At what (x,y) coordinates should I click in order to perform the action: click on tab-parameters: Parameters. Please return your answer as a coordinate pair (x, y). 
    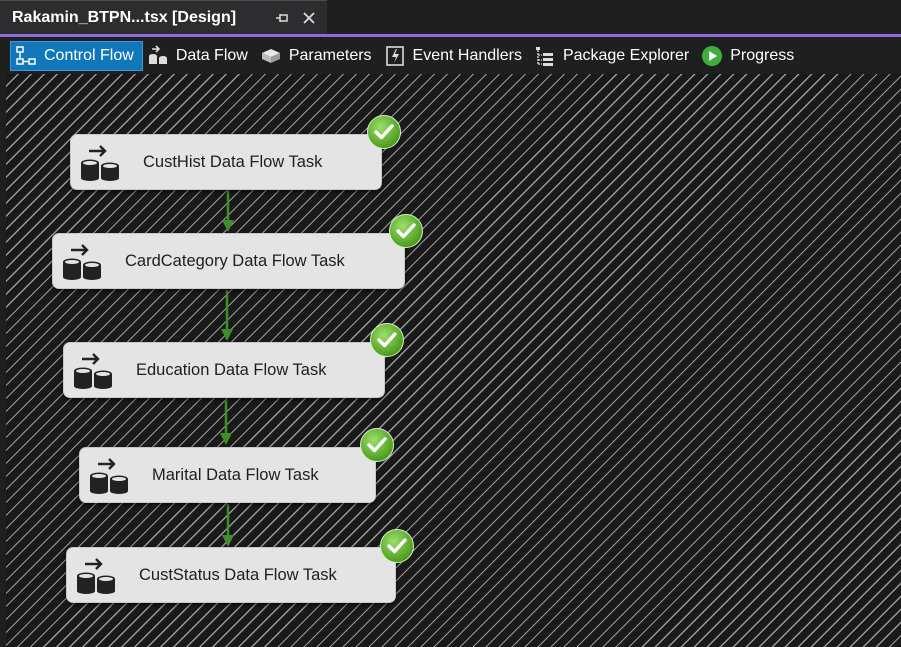
    Looking at the image, I should click on (318, 56).